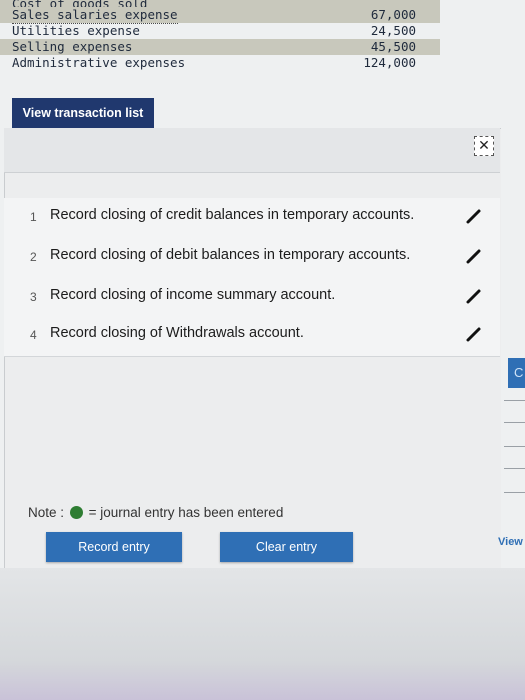  Describe the element at coordinates (46, 512) in the screenshot. I see `note-prefix: Note :` at that location.